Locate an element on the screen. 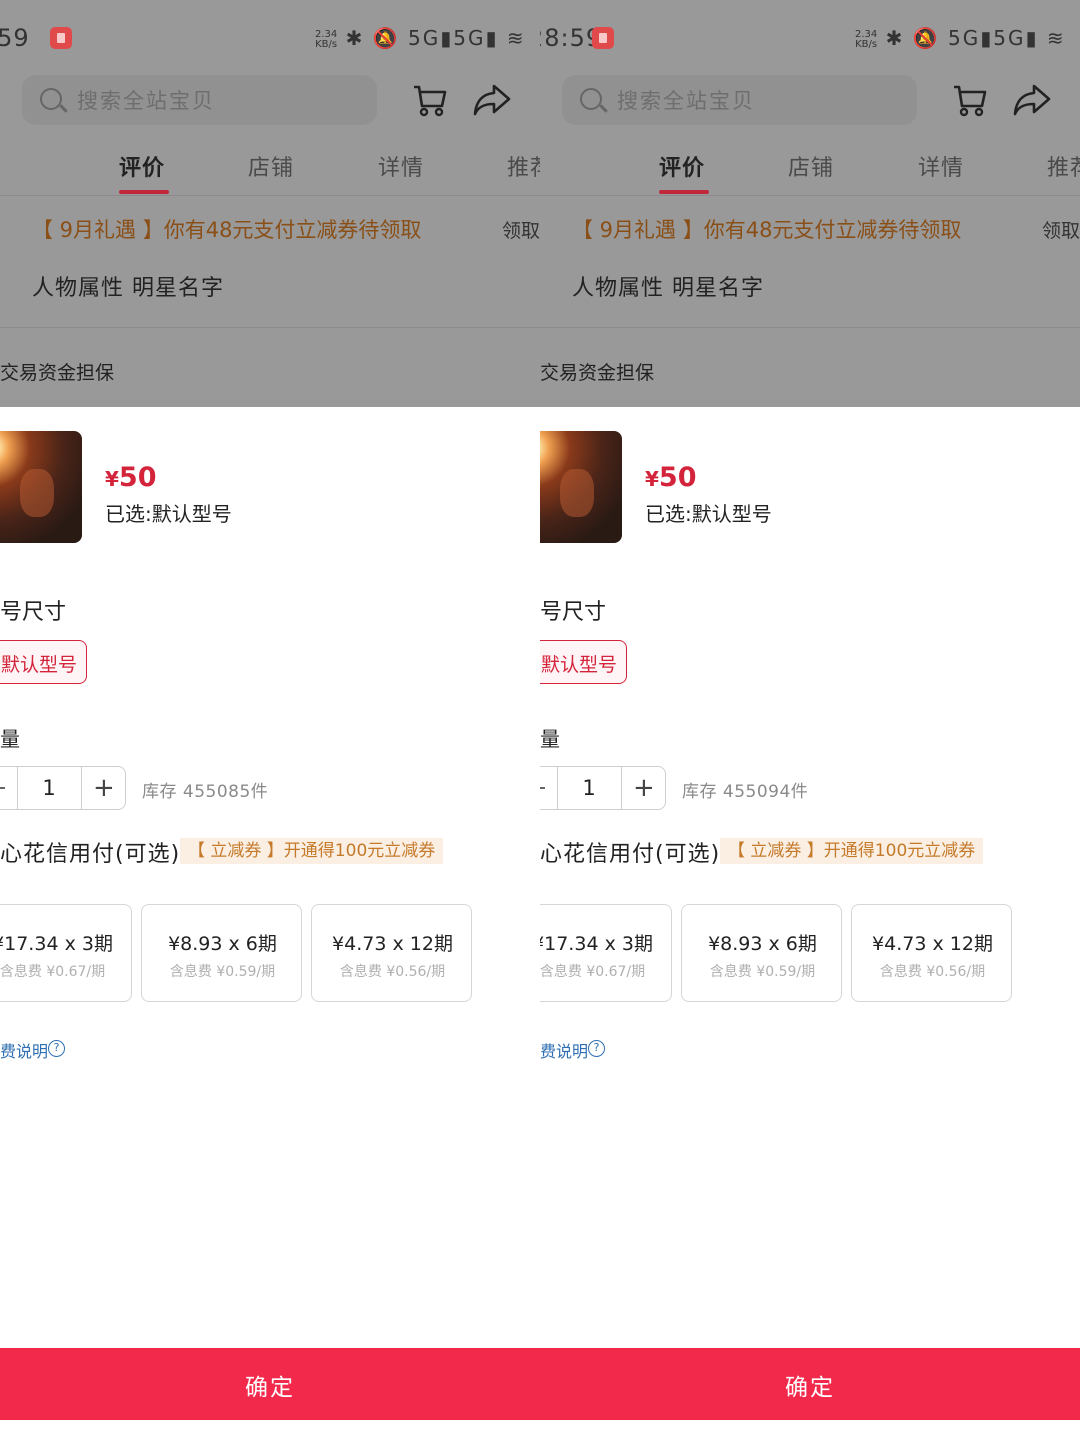 This screenshot has height=1440, width=1080. dimmed-product-page: 28:59 2.34KB/s ✱ 🔕 5G▮5G▮ ≋ 搜索全站宝贝 is located at coordinates (810, 203).